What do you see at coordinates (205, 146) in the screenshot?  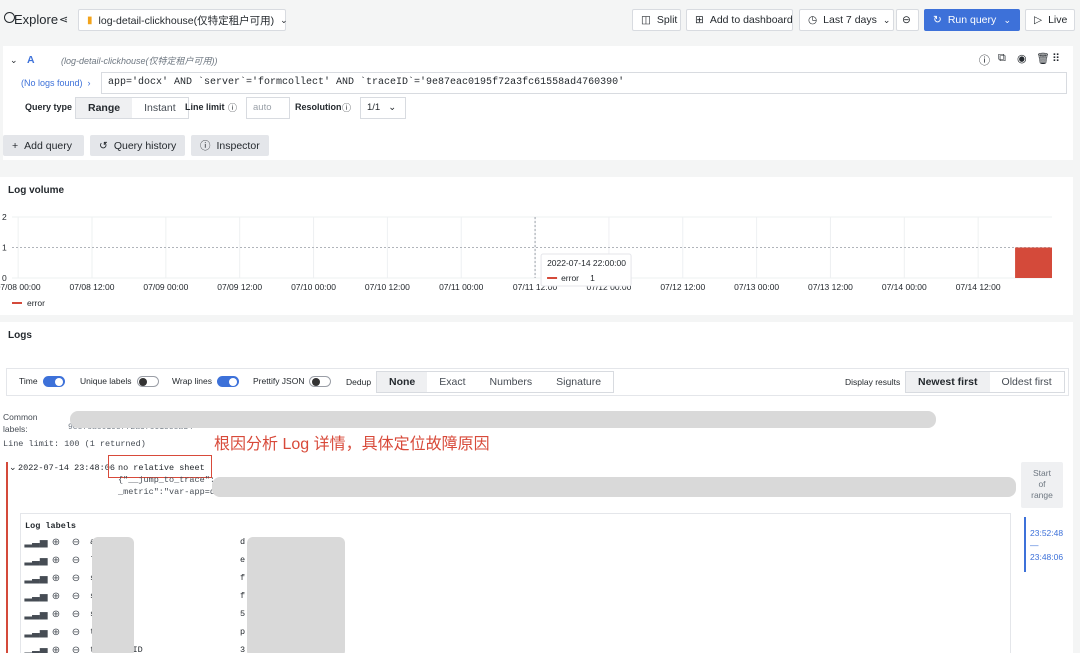 I see `info-icon: ⓘ` at bounding box center [205, 146].